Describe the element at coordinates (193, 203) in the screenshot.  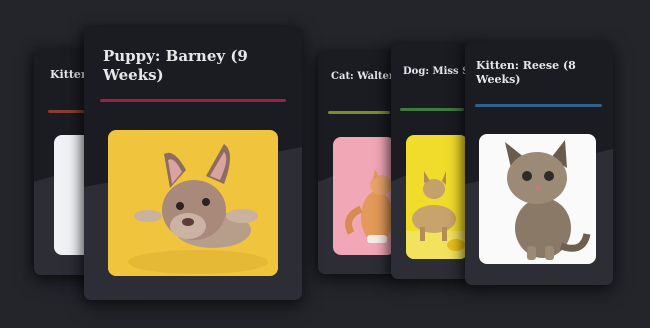
I see `french-bulldog-puppy-photo` at that location.